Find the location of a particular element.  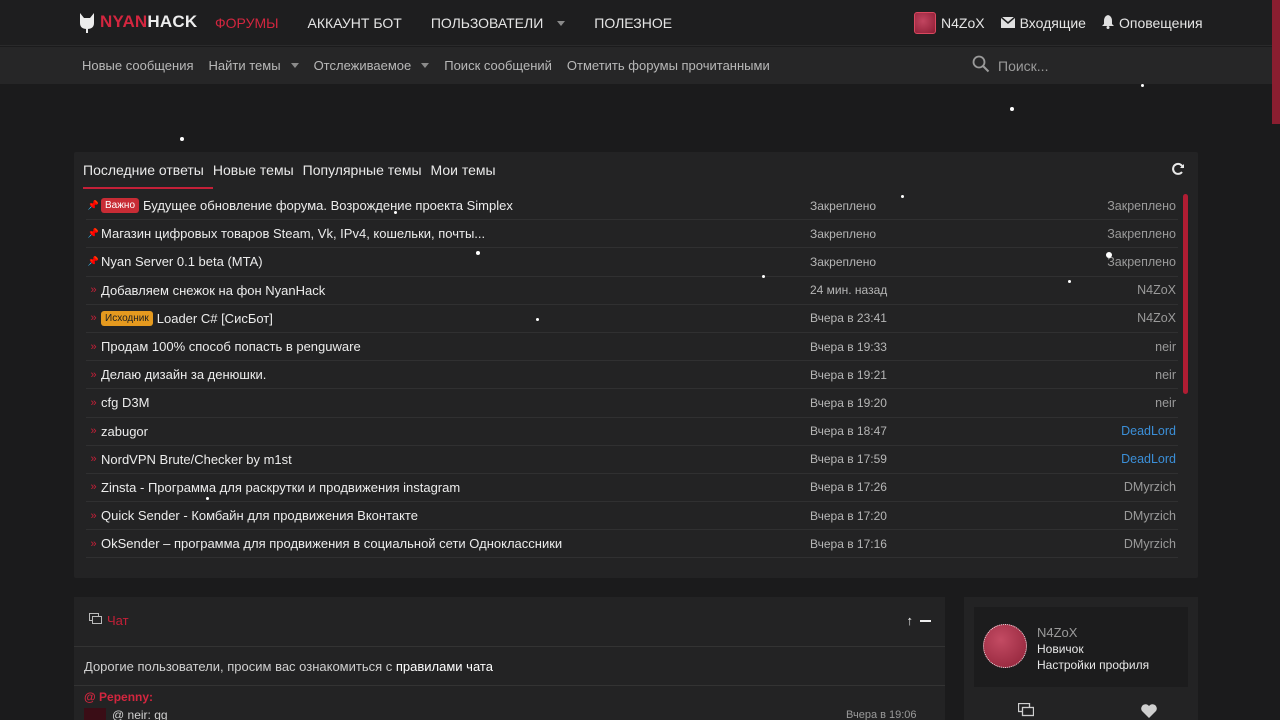

thread-title: Исходник Loader C# [СисБот] is located at coordinates (187, 318).